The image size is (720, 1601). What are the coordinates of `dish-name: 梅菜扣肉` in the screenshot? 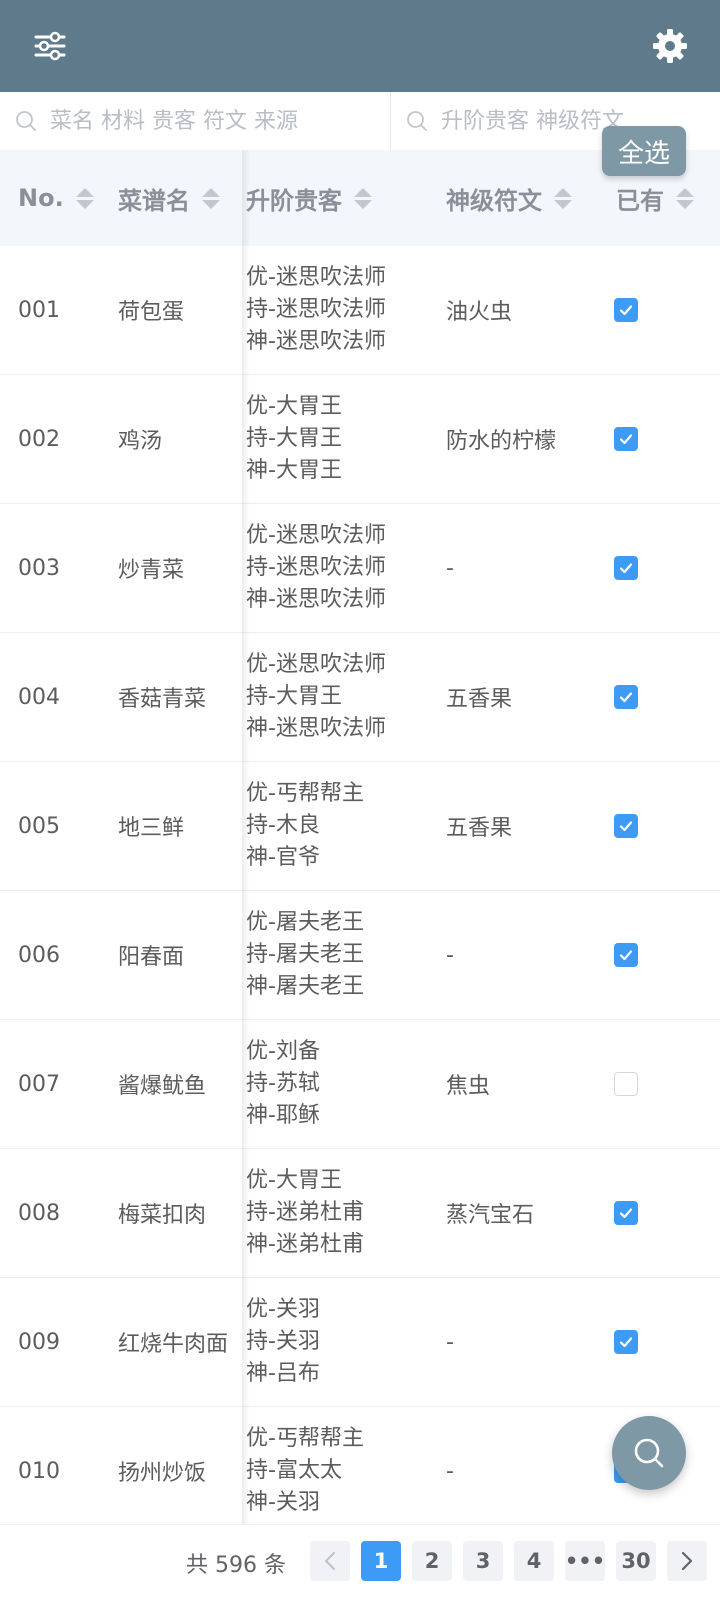 It's located at (162, 1215).